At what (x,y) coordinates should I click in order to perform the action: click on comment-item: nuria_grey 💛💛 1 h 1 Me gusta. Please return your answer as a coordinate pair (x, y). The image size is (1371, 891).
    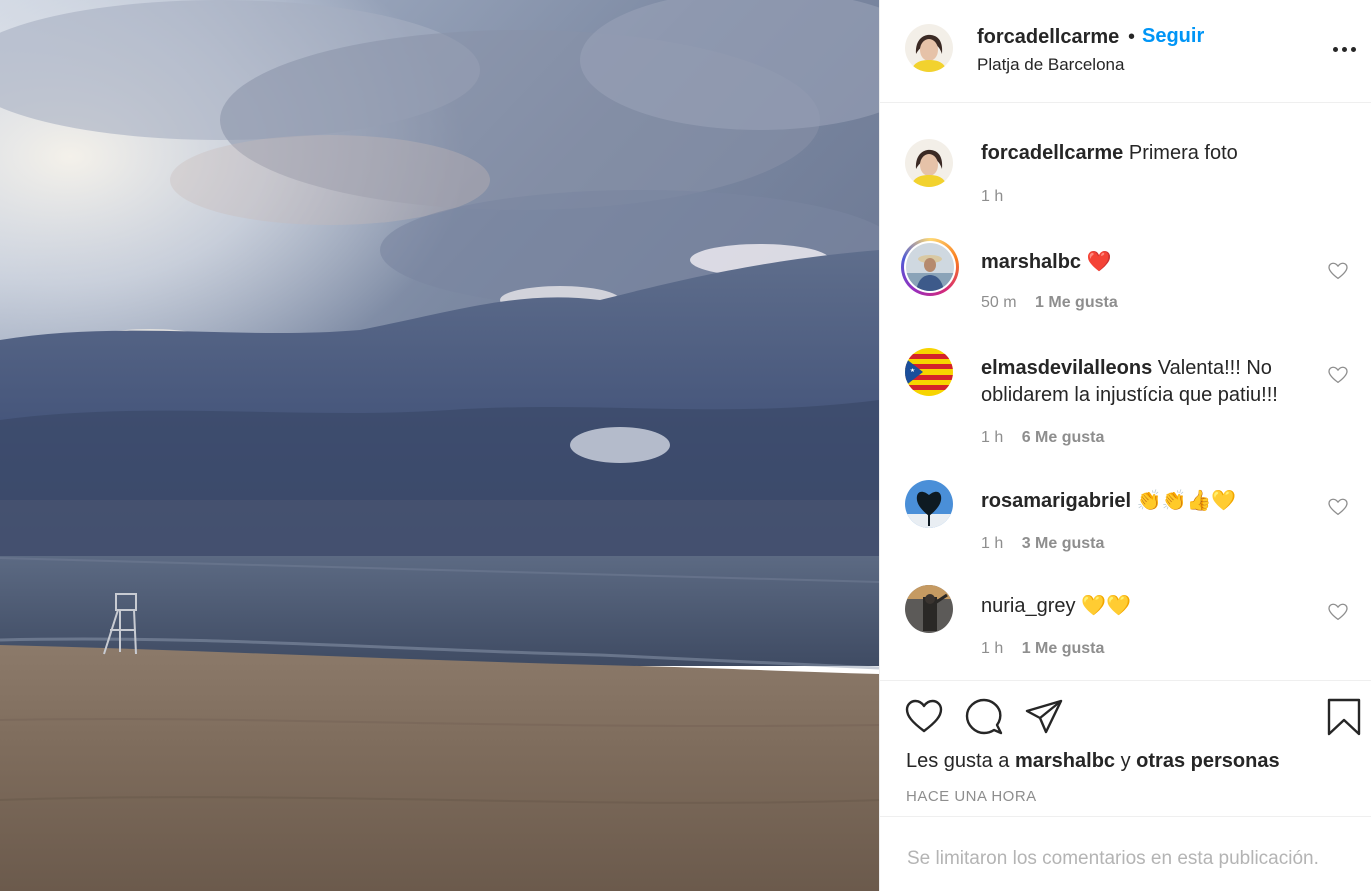
    Looking at the image, I should click on (1125, 629).